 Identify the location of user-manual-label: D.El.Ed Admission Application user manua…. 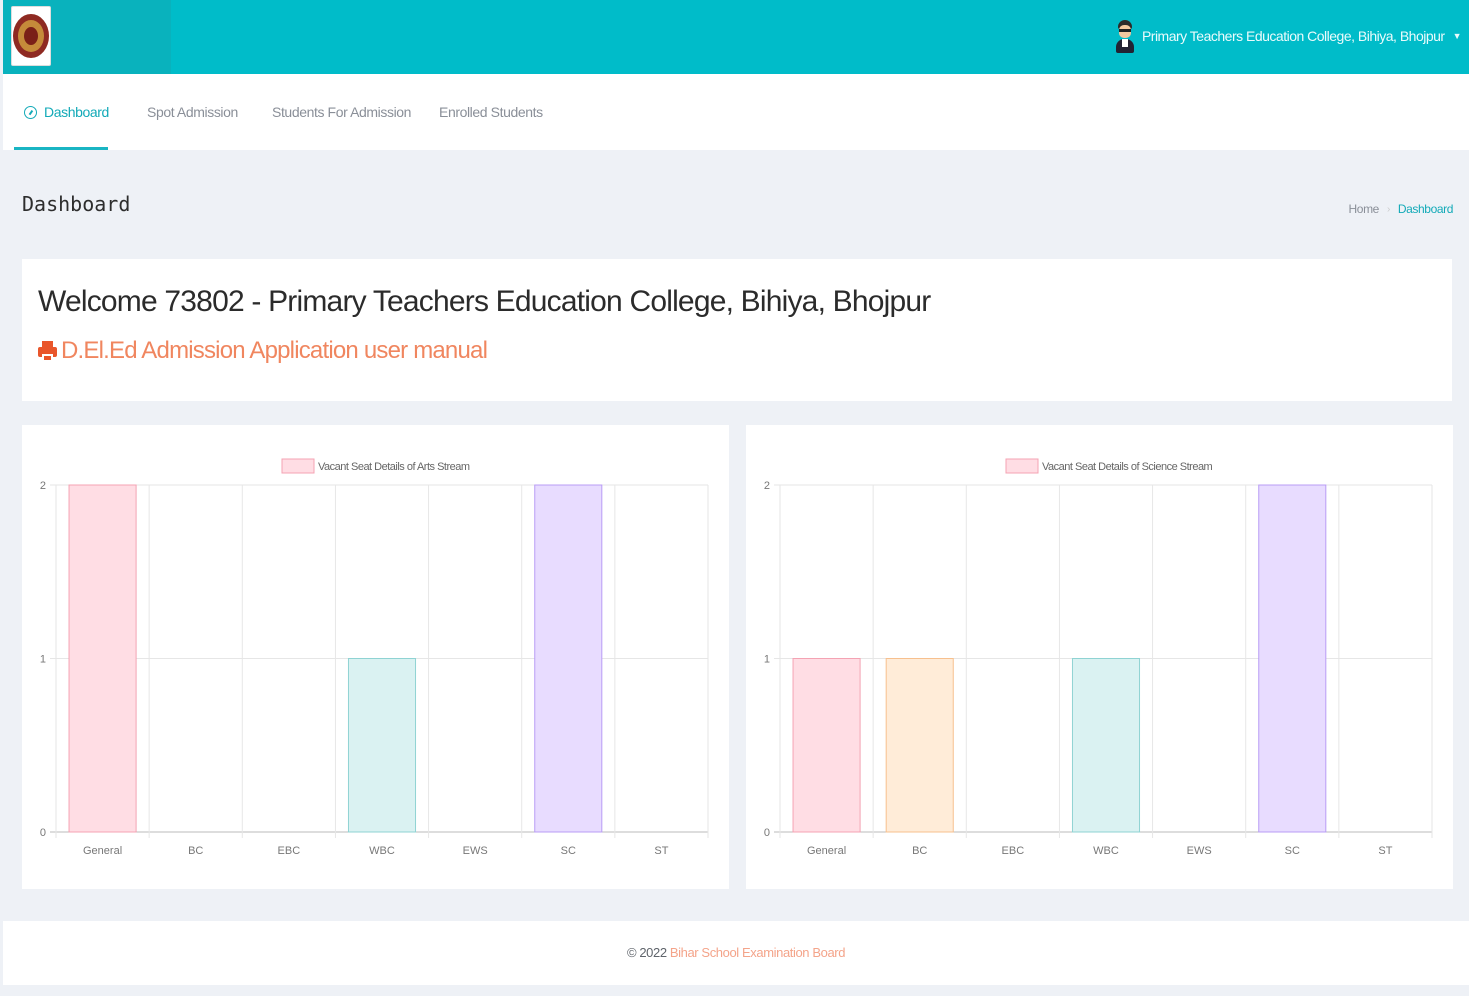
(274, 350).